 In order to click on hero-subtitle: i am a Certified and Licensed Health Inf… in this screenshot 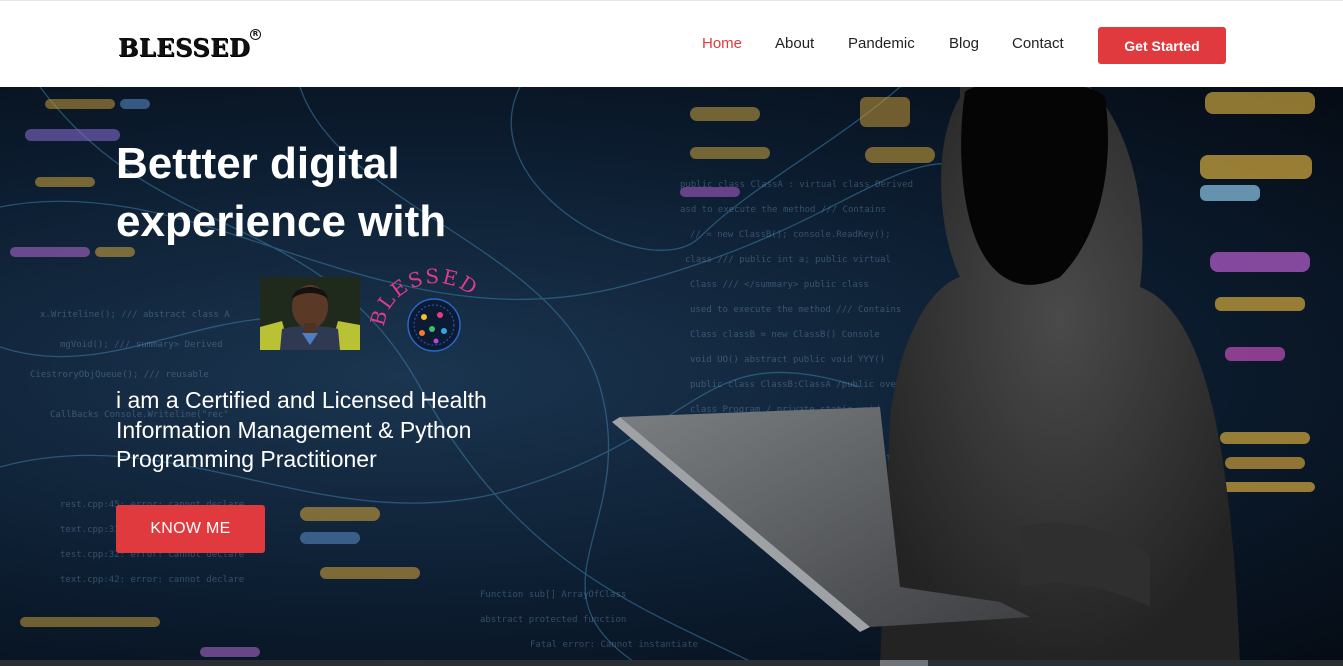, I will do `click(301, 429)`.